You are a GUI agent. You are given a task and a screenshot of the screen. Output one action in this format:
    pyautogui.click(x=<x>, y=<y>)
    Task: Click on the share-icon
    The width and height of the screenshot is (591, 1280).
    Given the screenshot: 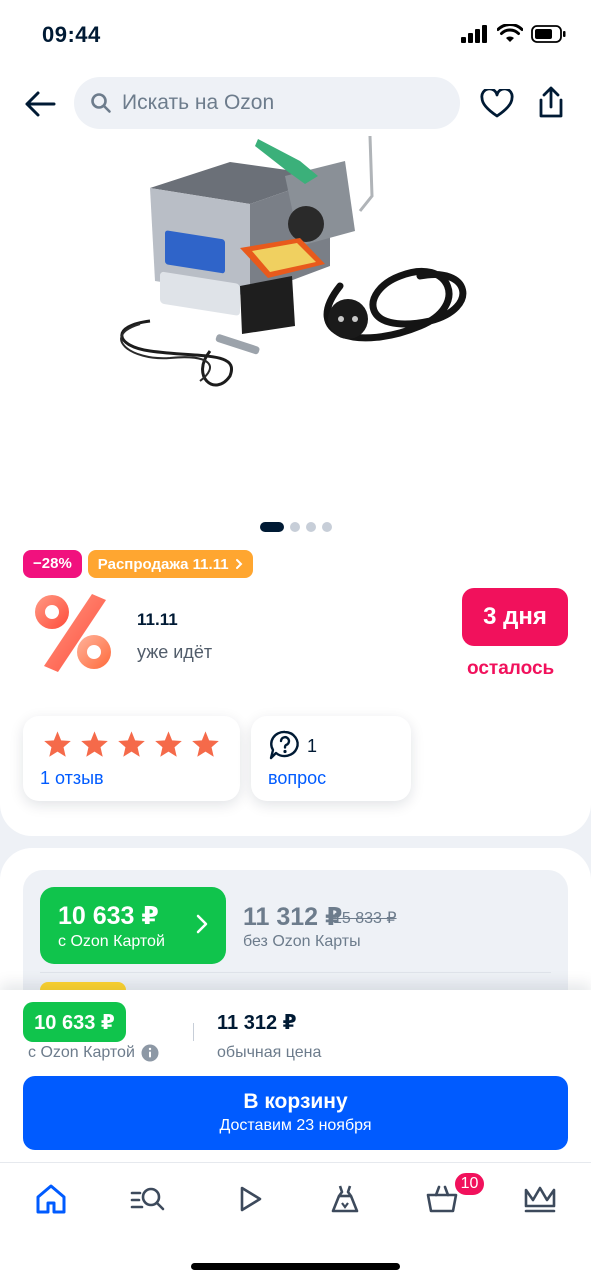 What is the action you would take?
    pyautogui.click(x=551, y=102)
    